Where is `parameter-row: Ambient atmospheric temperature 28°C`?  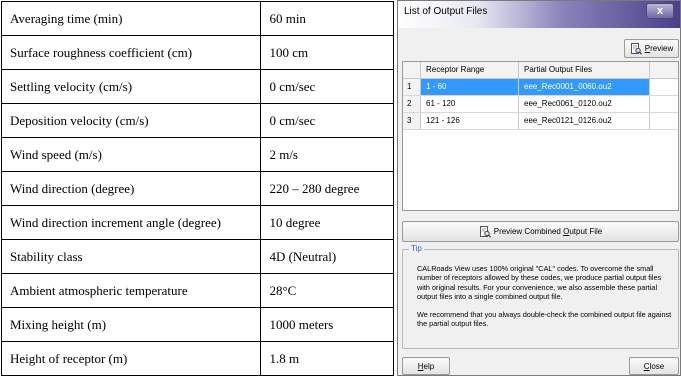
parameter-row: Ambient atmospheric temperature 28°C is located at coordinates (197, 290).